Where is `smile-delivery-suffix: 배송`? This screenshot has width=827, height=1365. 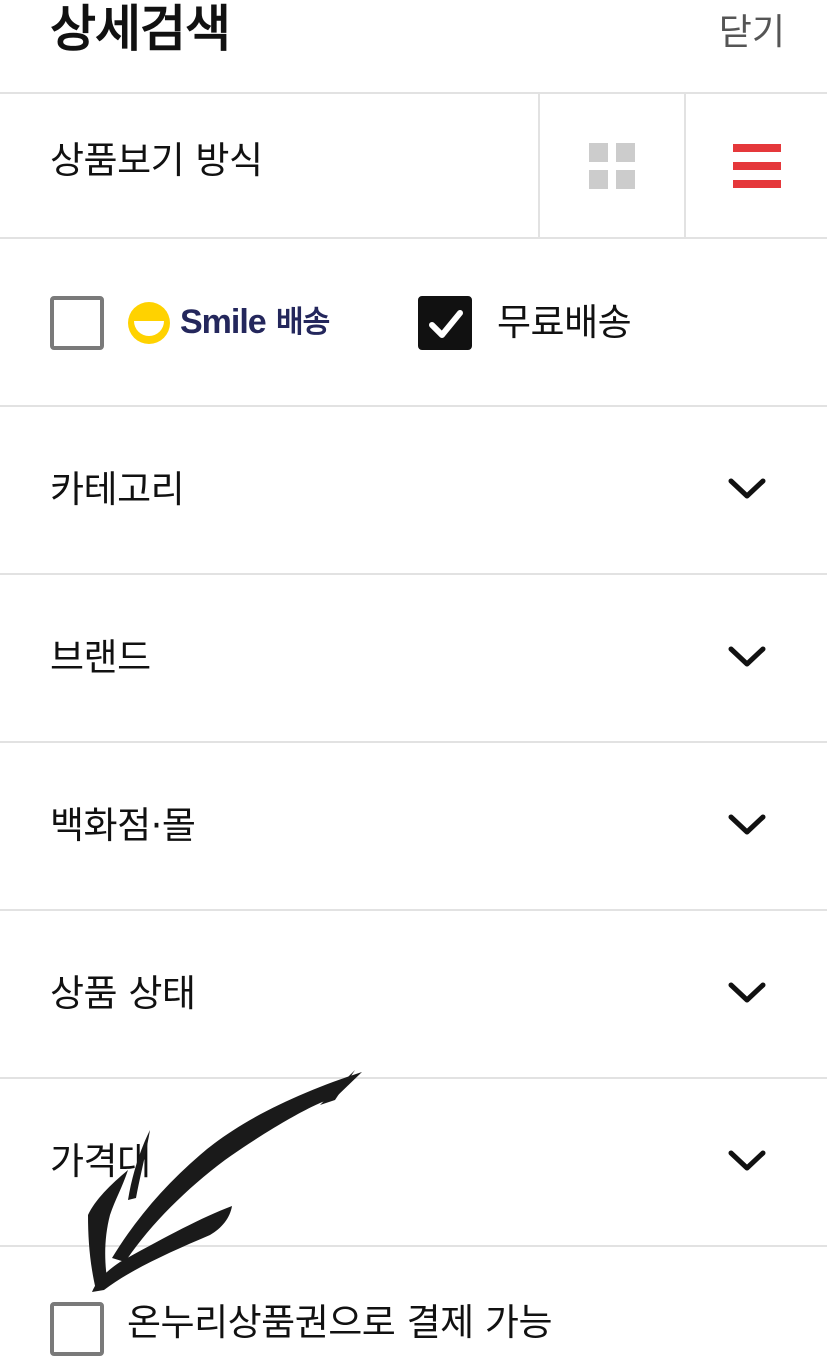
smile-delivery-suffix: 배송 is located at coordinates (303, 322).